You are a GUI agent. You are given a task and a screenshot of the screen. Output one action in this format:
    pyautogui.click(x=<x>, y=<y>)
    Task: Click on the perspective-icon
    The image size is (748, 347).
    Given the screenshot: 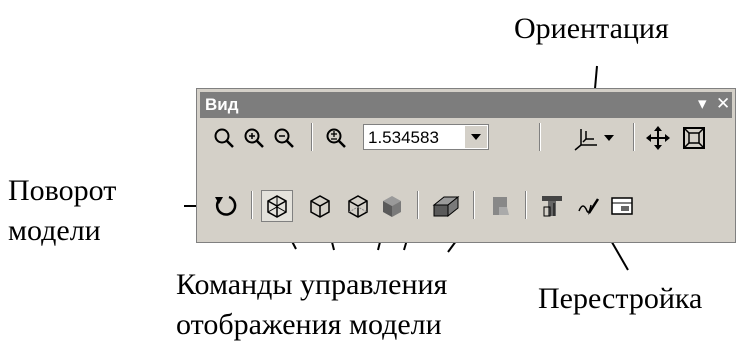 What is the action you would take?
    pyautogui.click(x=500, y=206)
    